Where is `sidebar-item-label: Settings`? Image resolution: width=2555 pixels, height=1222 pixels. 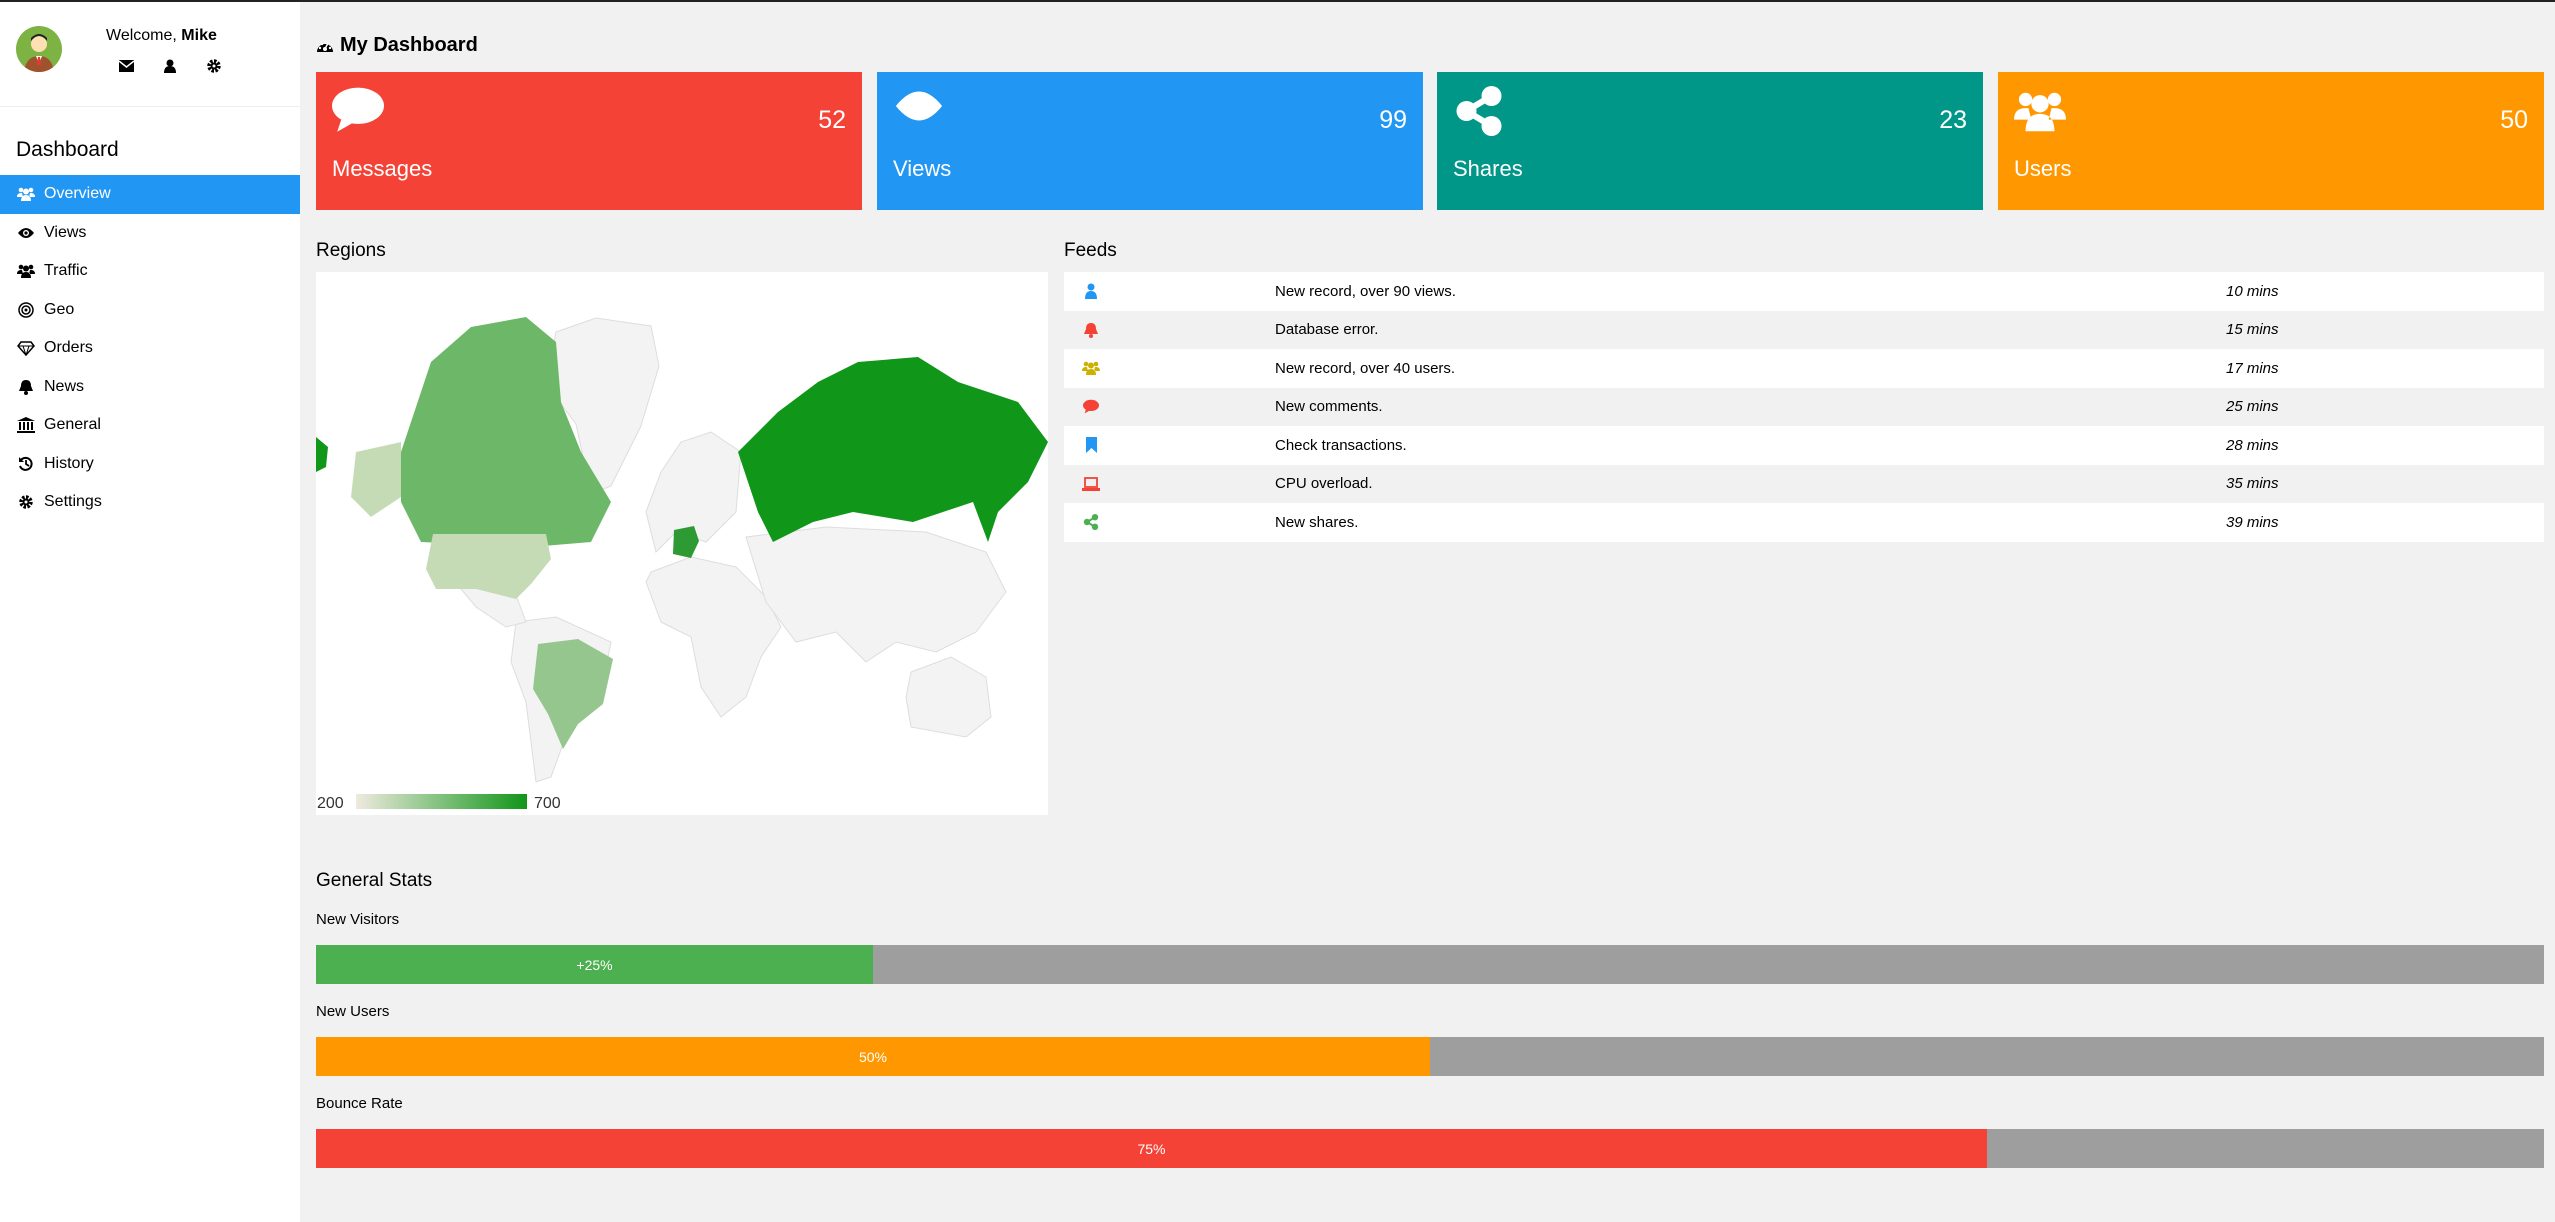
sidebar-item-label: Settings is located at coordinates (73, 502).